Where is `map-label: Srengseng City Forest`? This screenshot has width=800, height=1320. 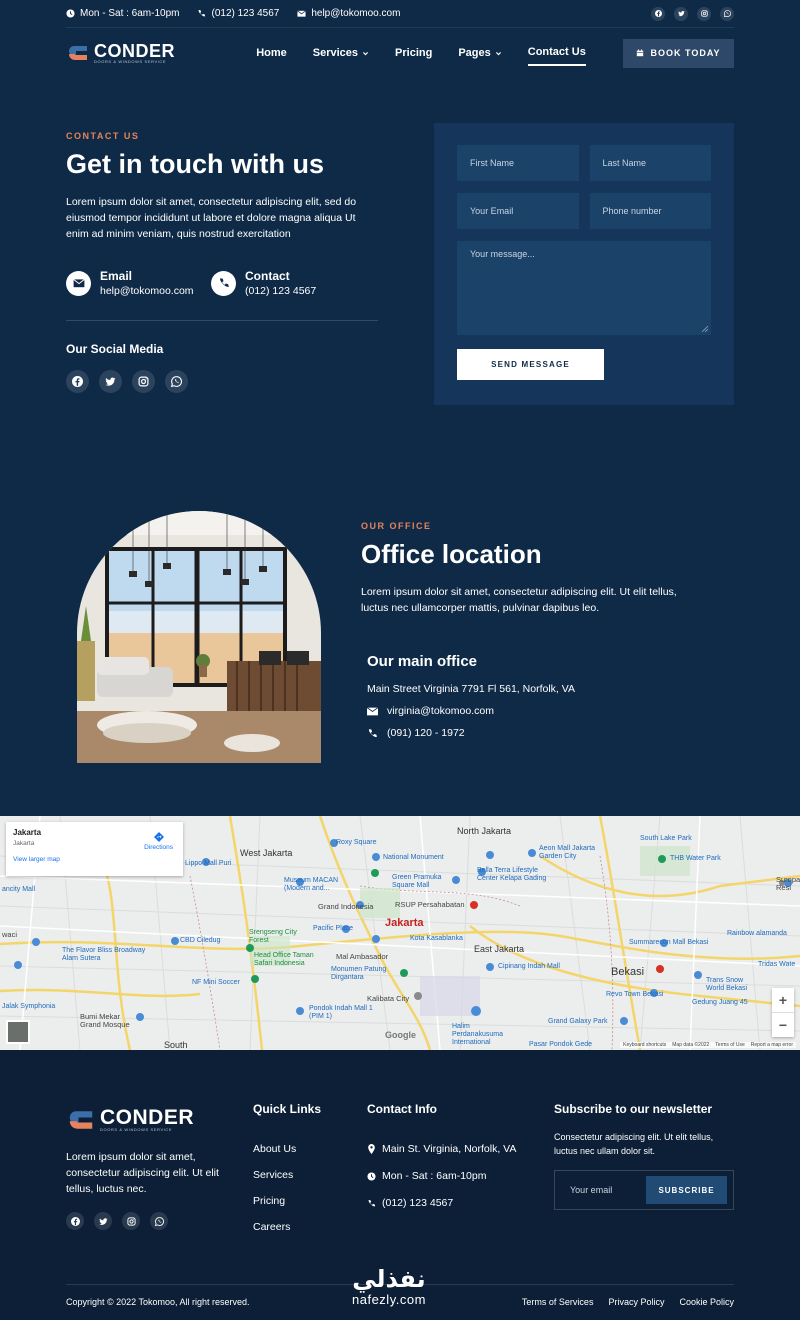
map-label: Srengseng City Forest is located at coordinates (273, 936).